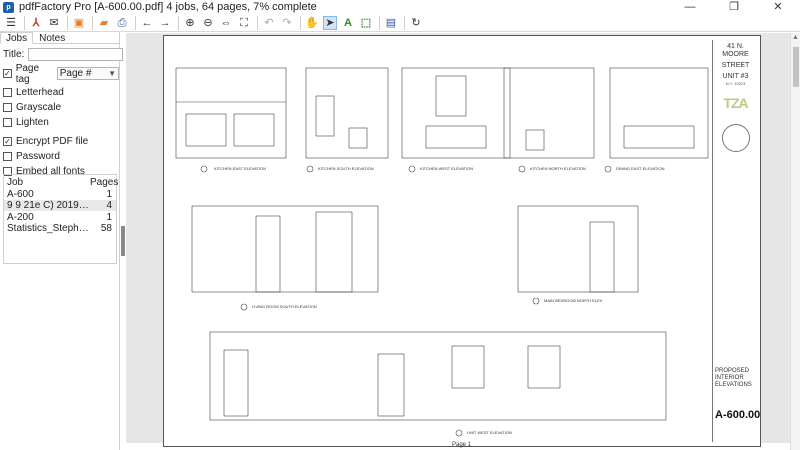  Describe the element at coordinates (122, 23) in the screenshot. I see `print-icon: ⎙` at that location.